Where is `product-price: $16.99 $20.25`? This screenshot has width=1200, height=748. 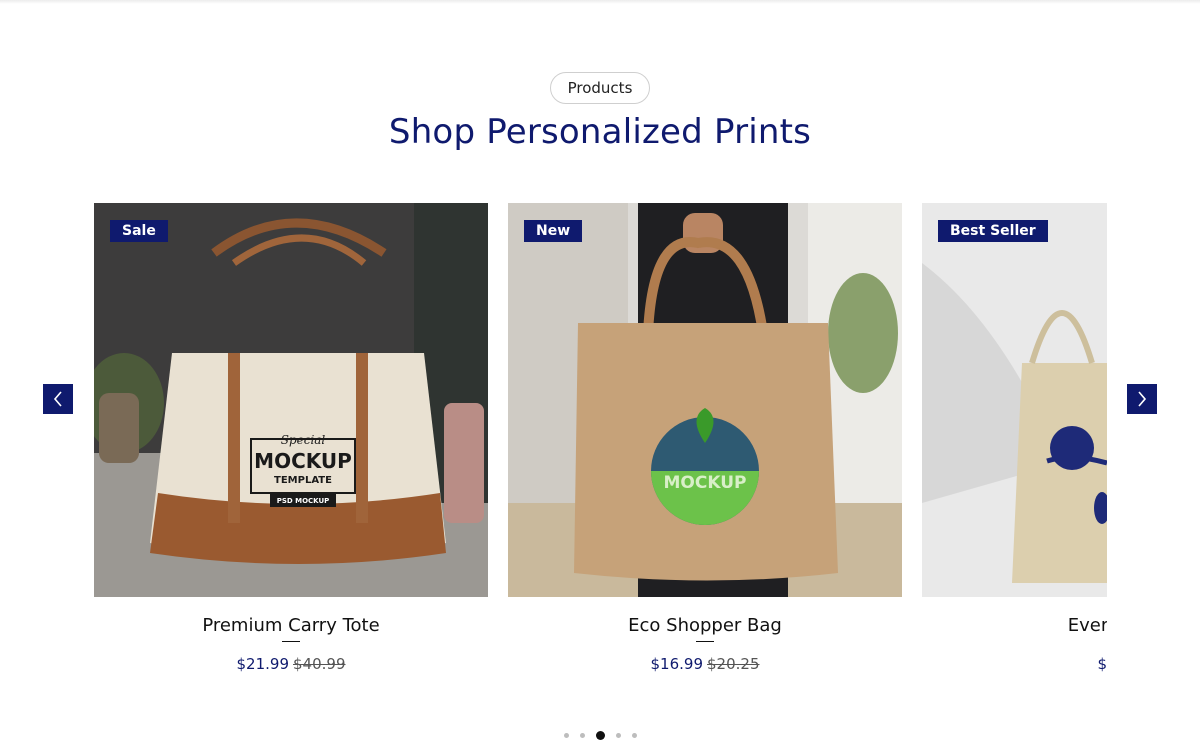 product-price: $16.99 $20.25 is located at coordinates (705, 664).